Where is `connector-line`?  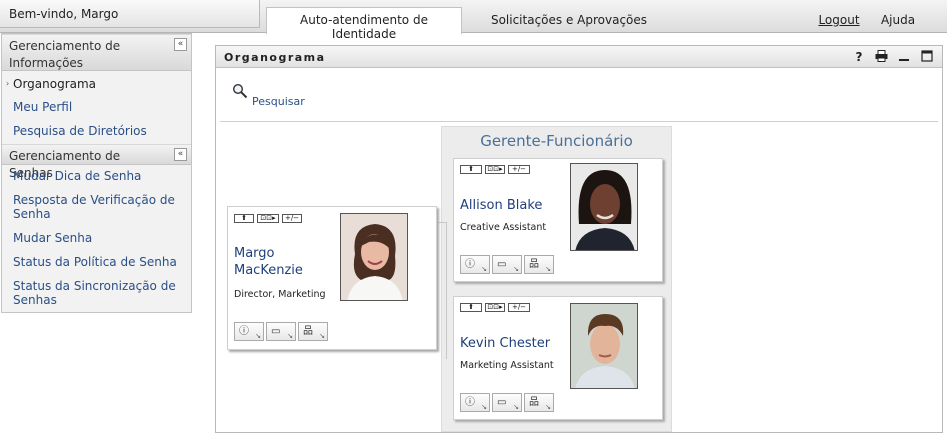
connector-line is located at coordinates (446, 290).